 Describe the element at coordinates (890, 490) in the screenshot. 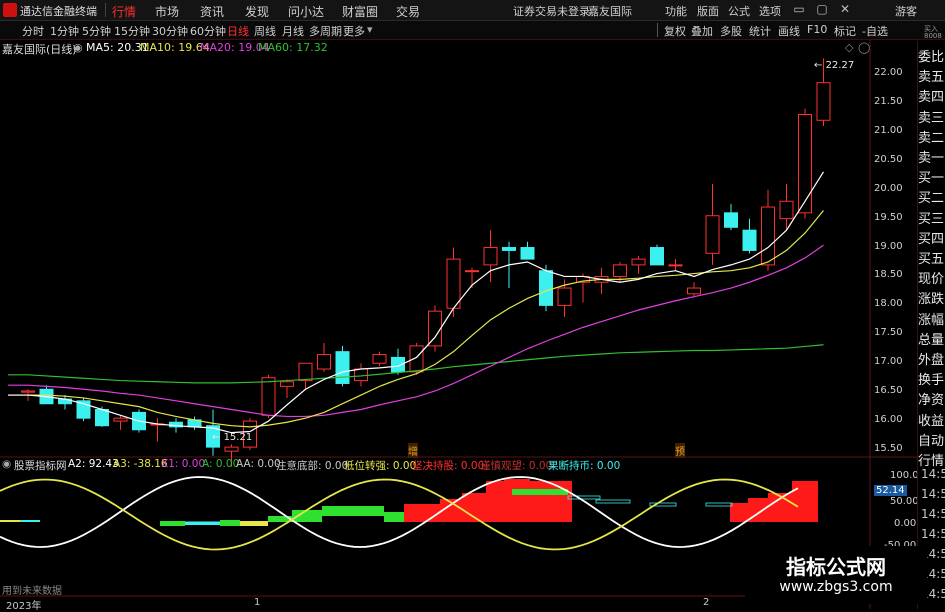

I see `indicator-current-value: 52.14` at that location.